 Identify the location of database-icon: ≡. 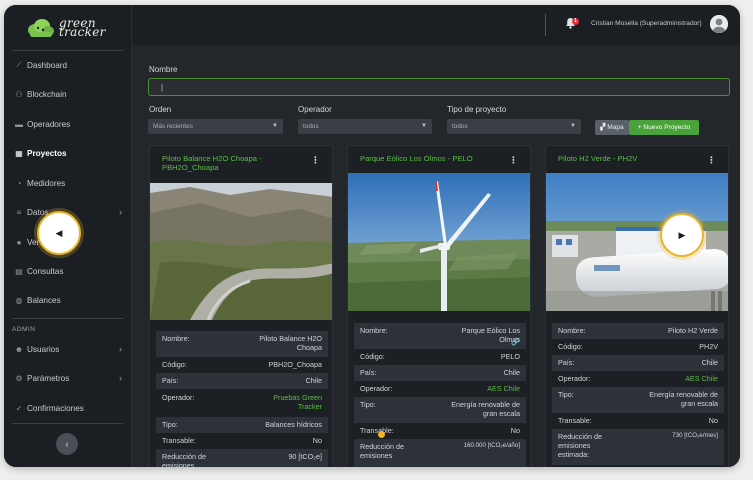
(19, 212).